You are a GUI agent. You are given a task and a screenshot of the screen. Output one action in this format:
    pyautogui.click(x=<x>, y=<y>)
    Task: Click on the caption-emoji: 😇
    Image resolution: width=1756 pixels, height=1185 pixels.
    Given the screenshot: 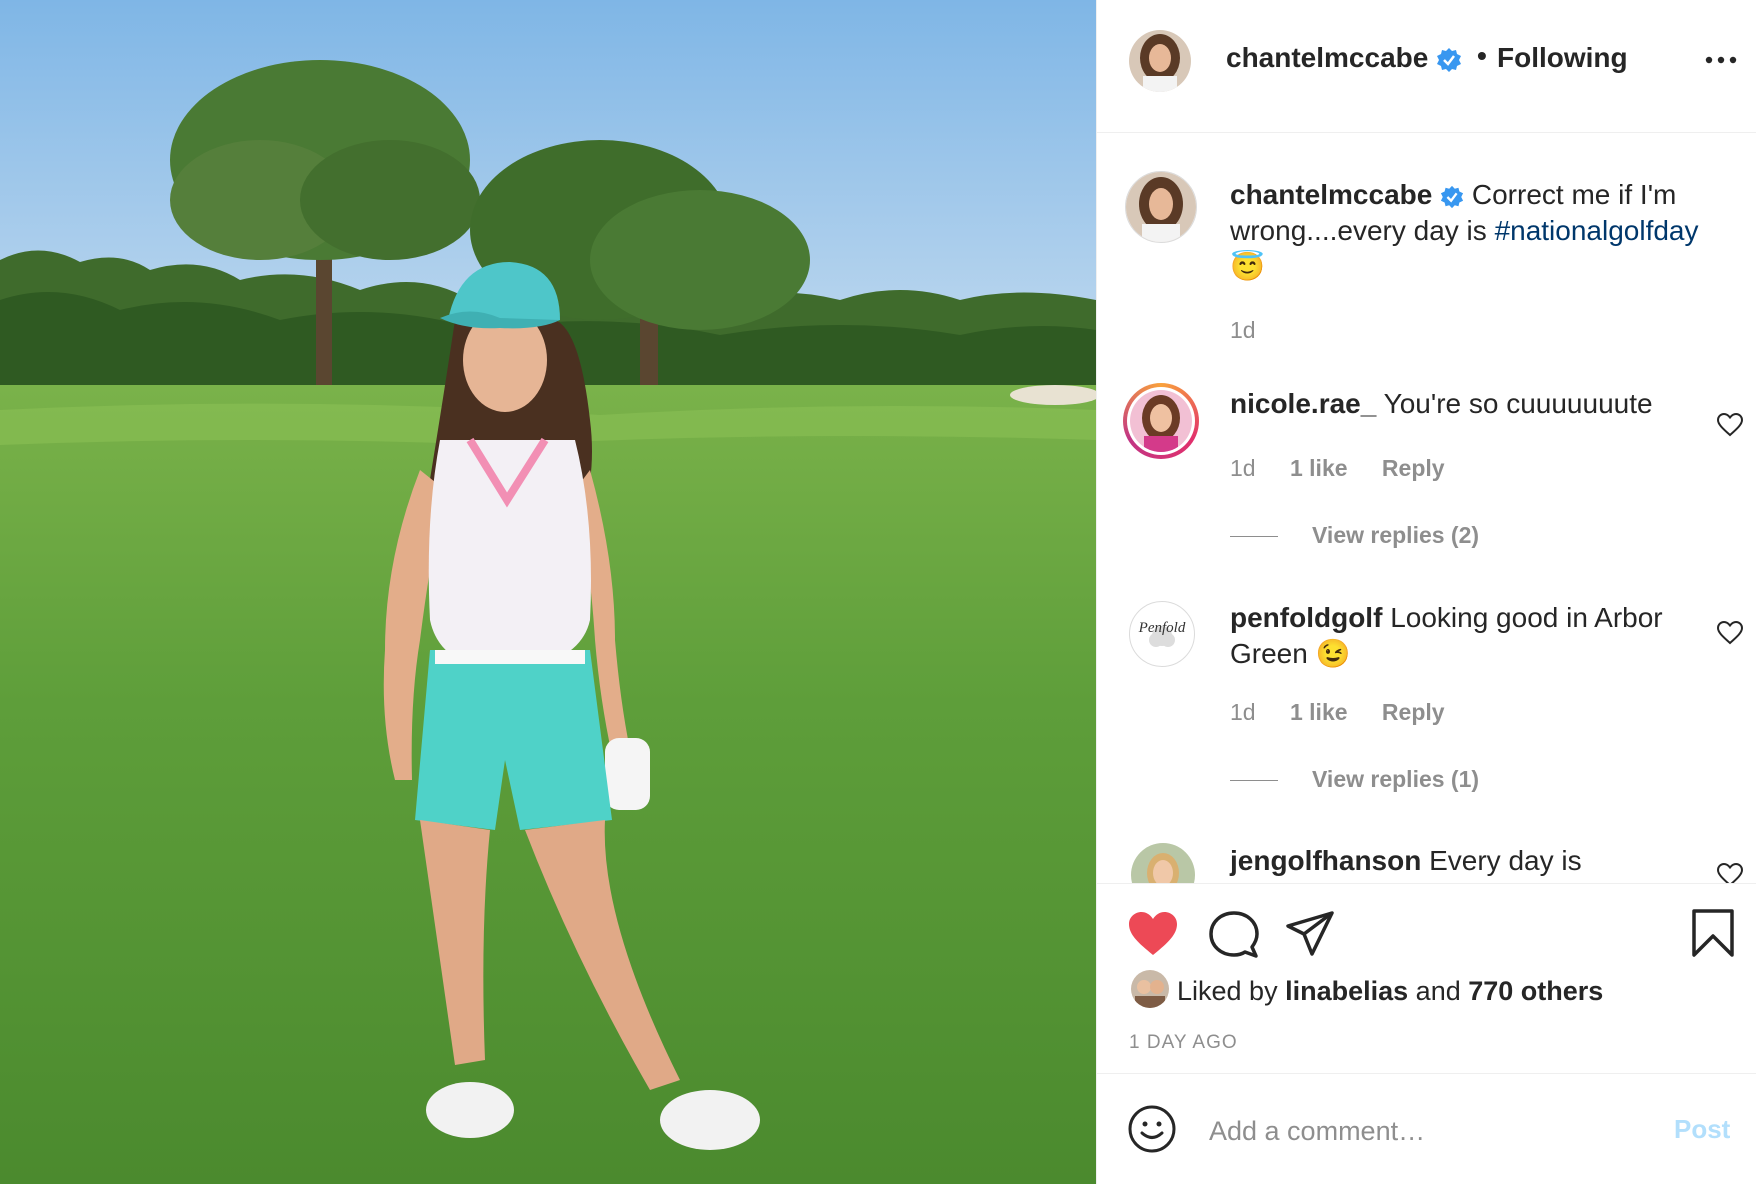 What is the action you would take?
    pyautogui.click(x=1247, y=266)
    